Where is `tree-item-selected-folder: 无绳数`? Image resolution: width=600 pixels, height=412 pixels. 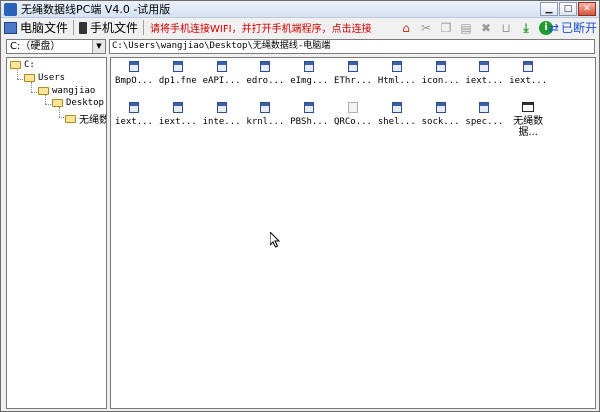 tree-item-selected-folder: 无绳数 is located at coordinates (85, 118).